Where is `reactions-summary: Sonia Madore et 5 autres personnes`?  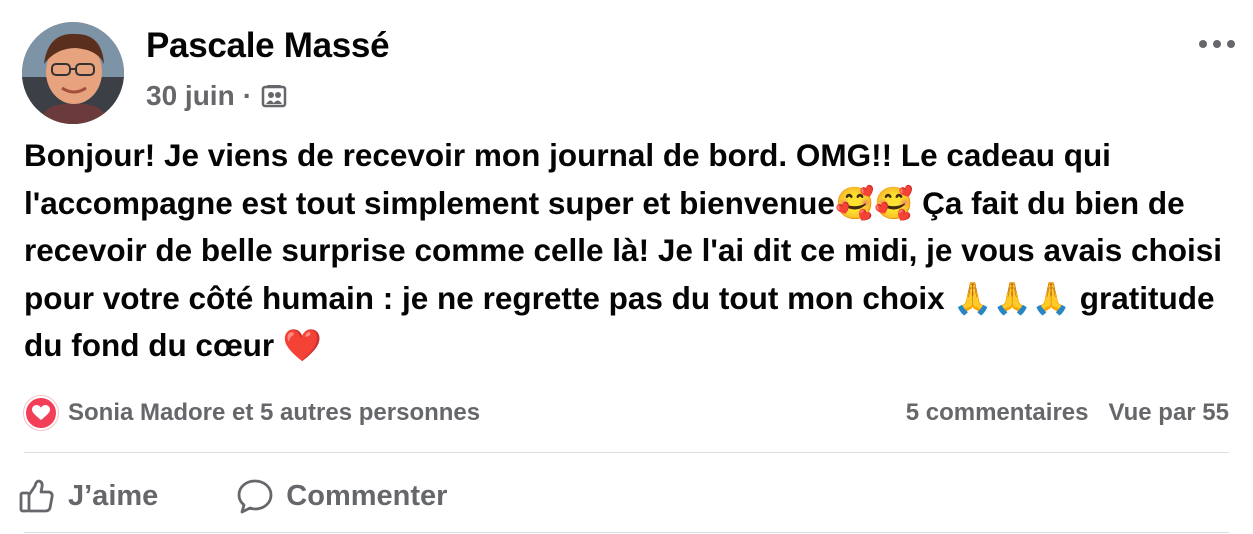
reactions-summary: Sonia Madore et 5 autres personnes is located at coordinates (274, 413).